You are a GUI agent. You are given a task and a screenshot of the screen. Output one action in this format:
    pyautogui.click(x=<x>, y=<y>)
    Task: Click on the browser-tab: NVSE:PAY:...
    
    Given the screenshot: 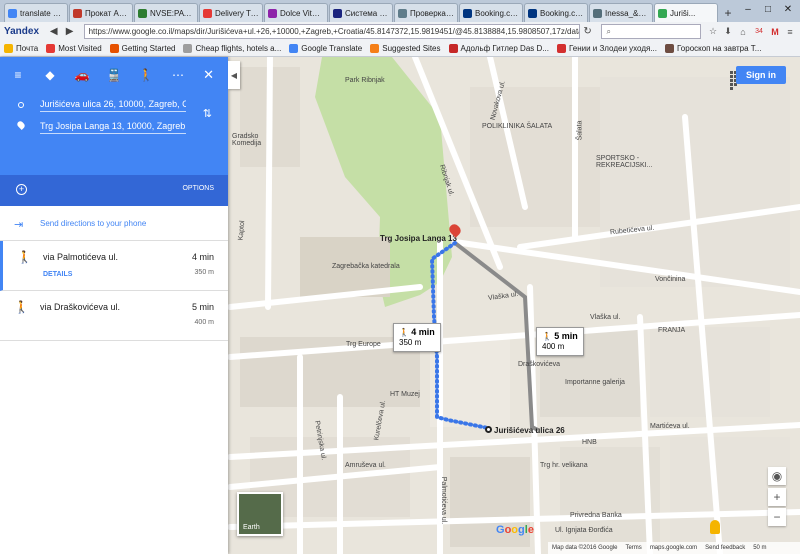 What is the action you would take?
    pyautogui.click(x=166, y=12)
    